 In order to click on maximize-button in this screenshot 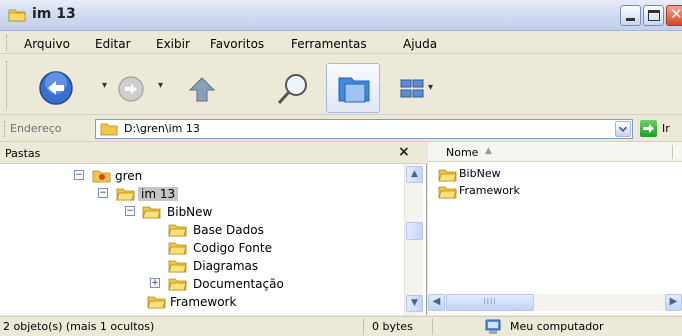, I will do `click(653, 15)`.